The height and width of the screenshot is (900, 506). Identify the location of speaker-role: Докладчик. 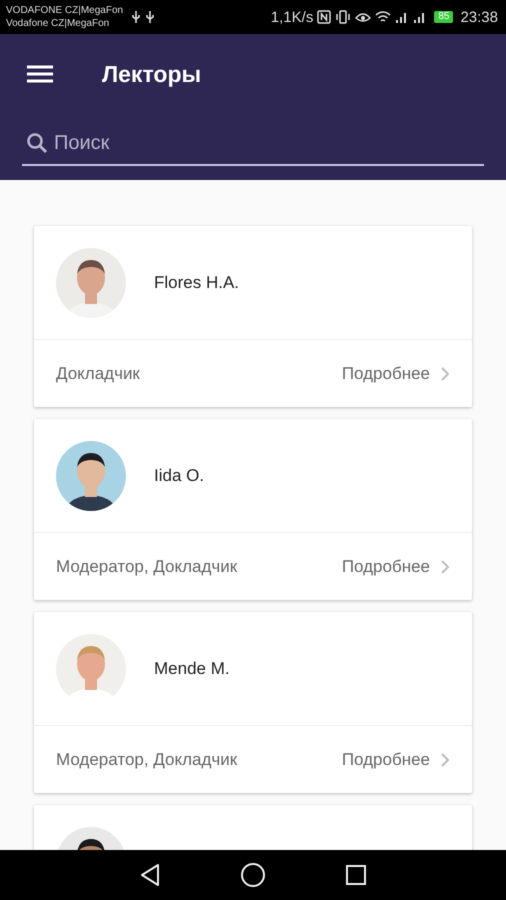
(98, 374).